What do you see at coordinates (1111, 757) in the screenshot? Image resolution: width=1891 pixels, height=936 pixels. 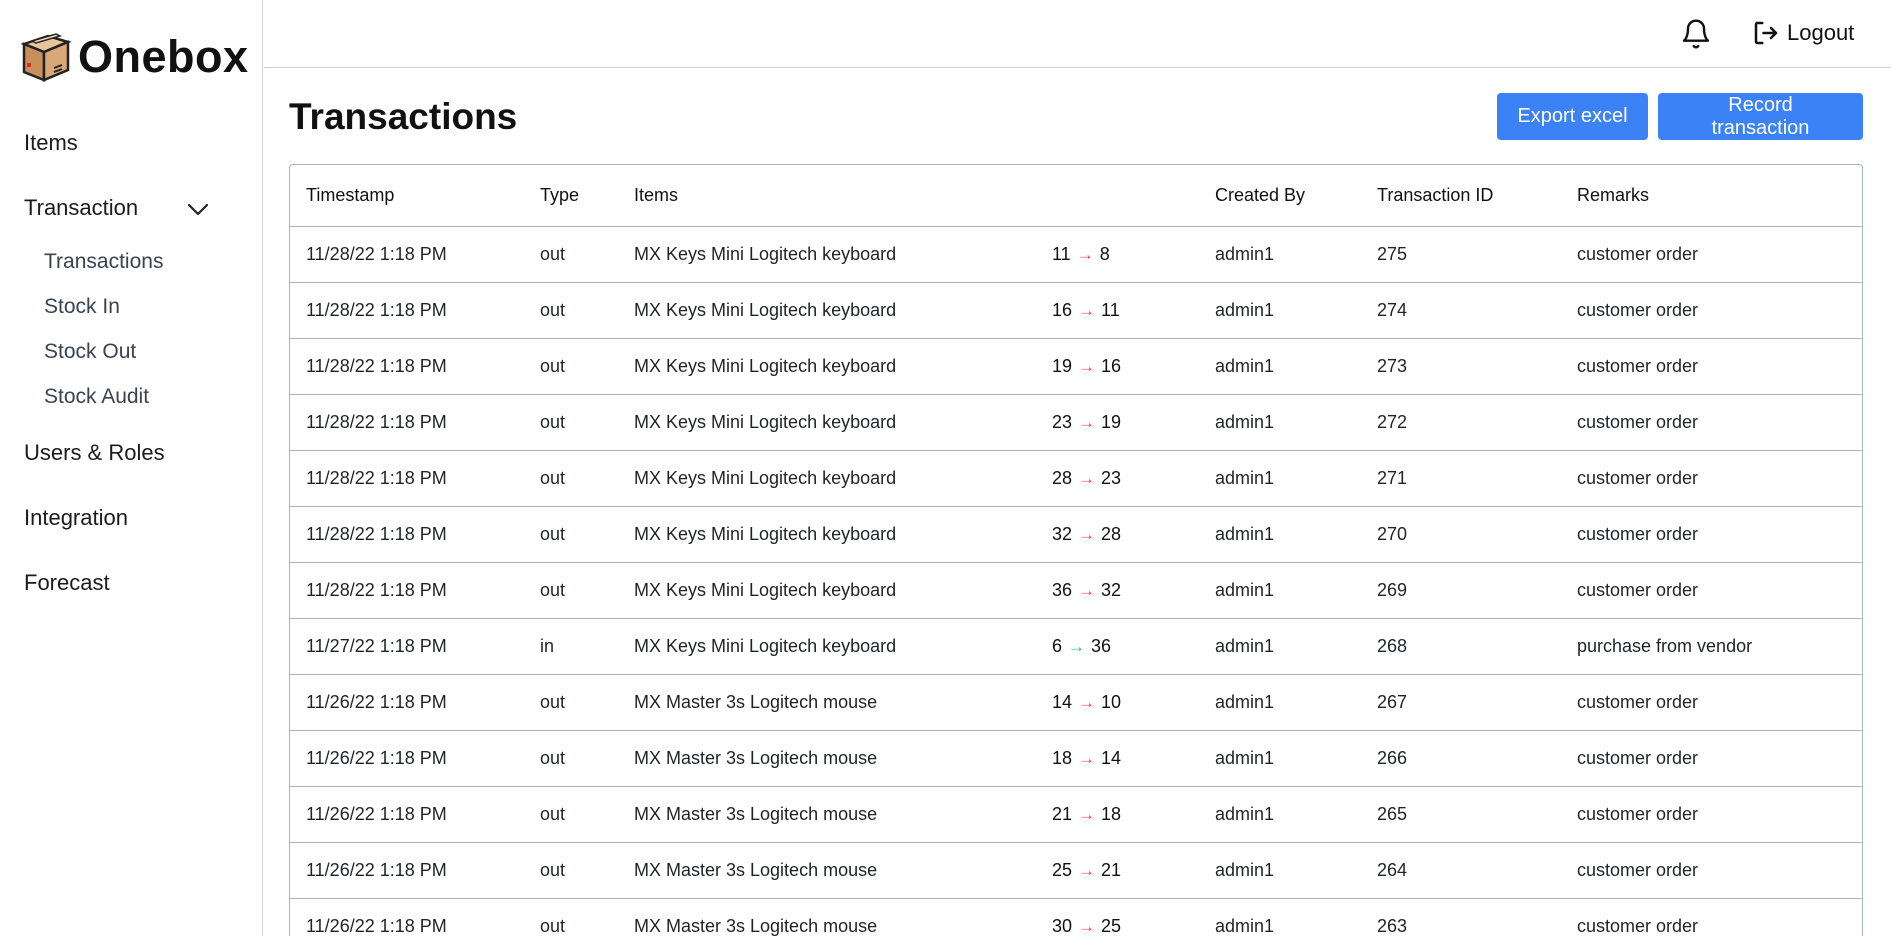 I see `quantity-to: 14` at bounding box center [1111, 757].